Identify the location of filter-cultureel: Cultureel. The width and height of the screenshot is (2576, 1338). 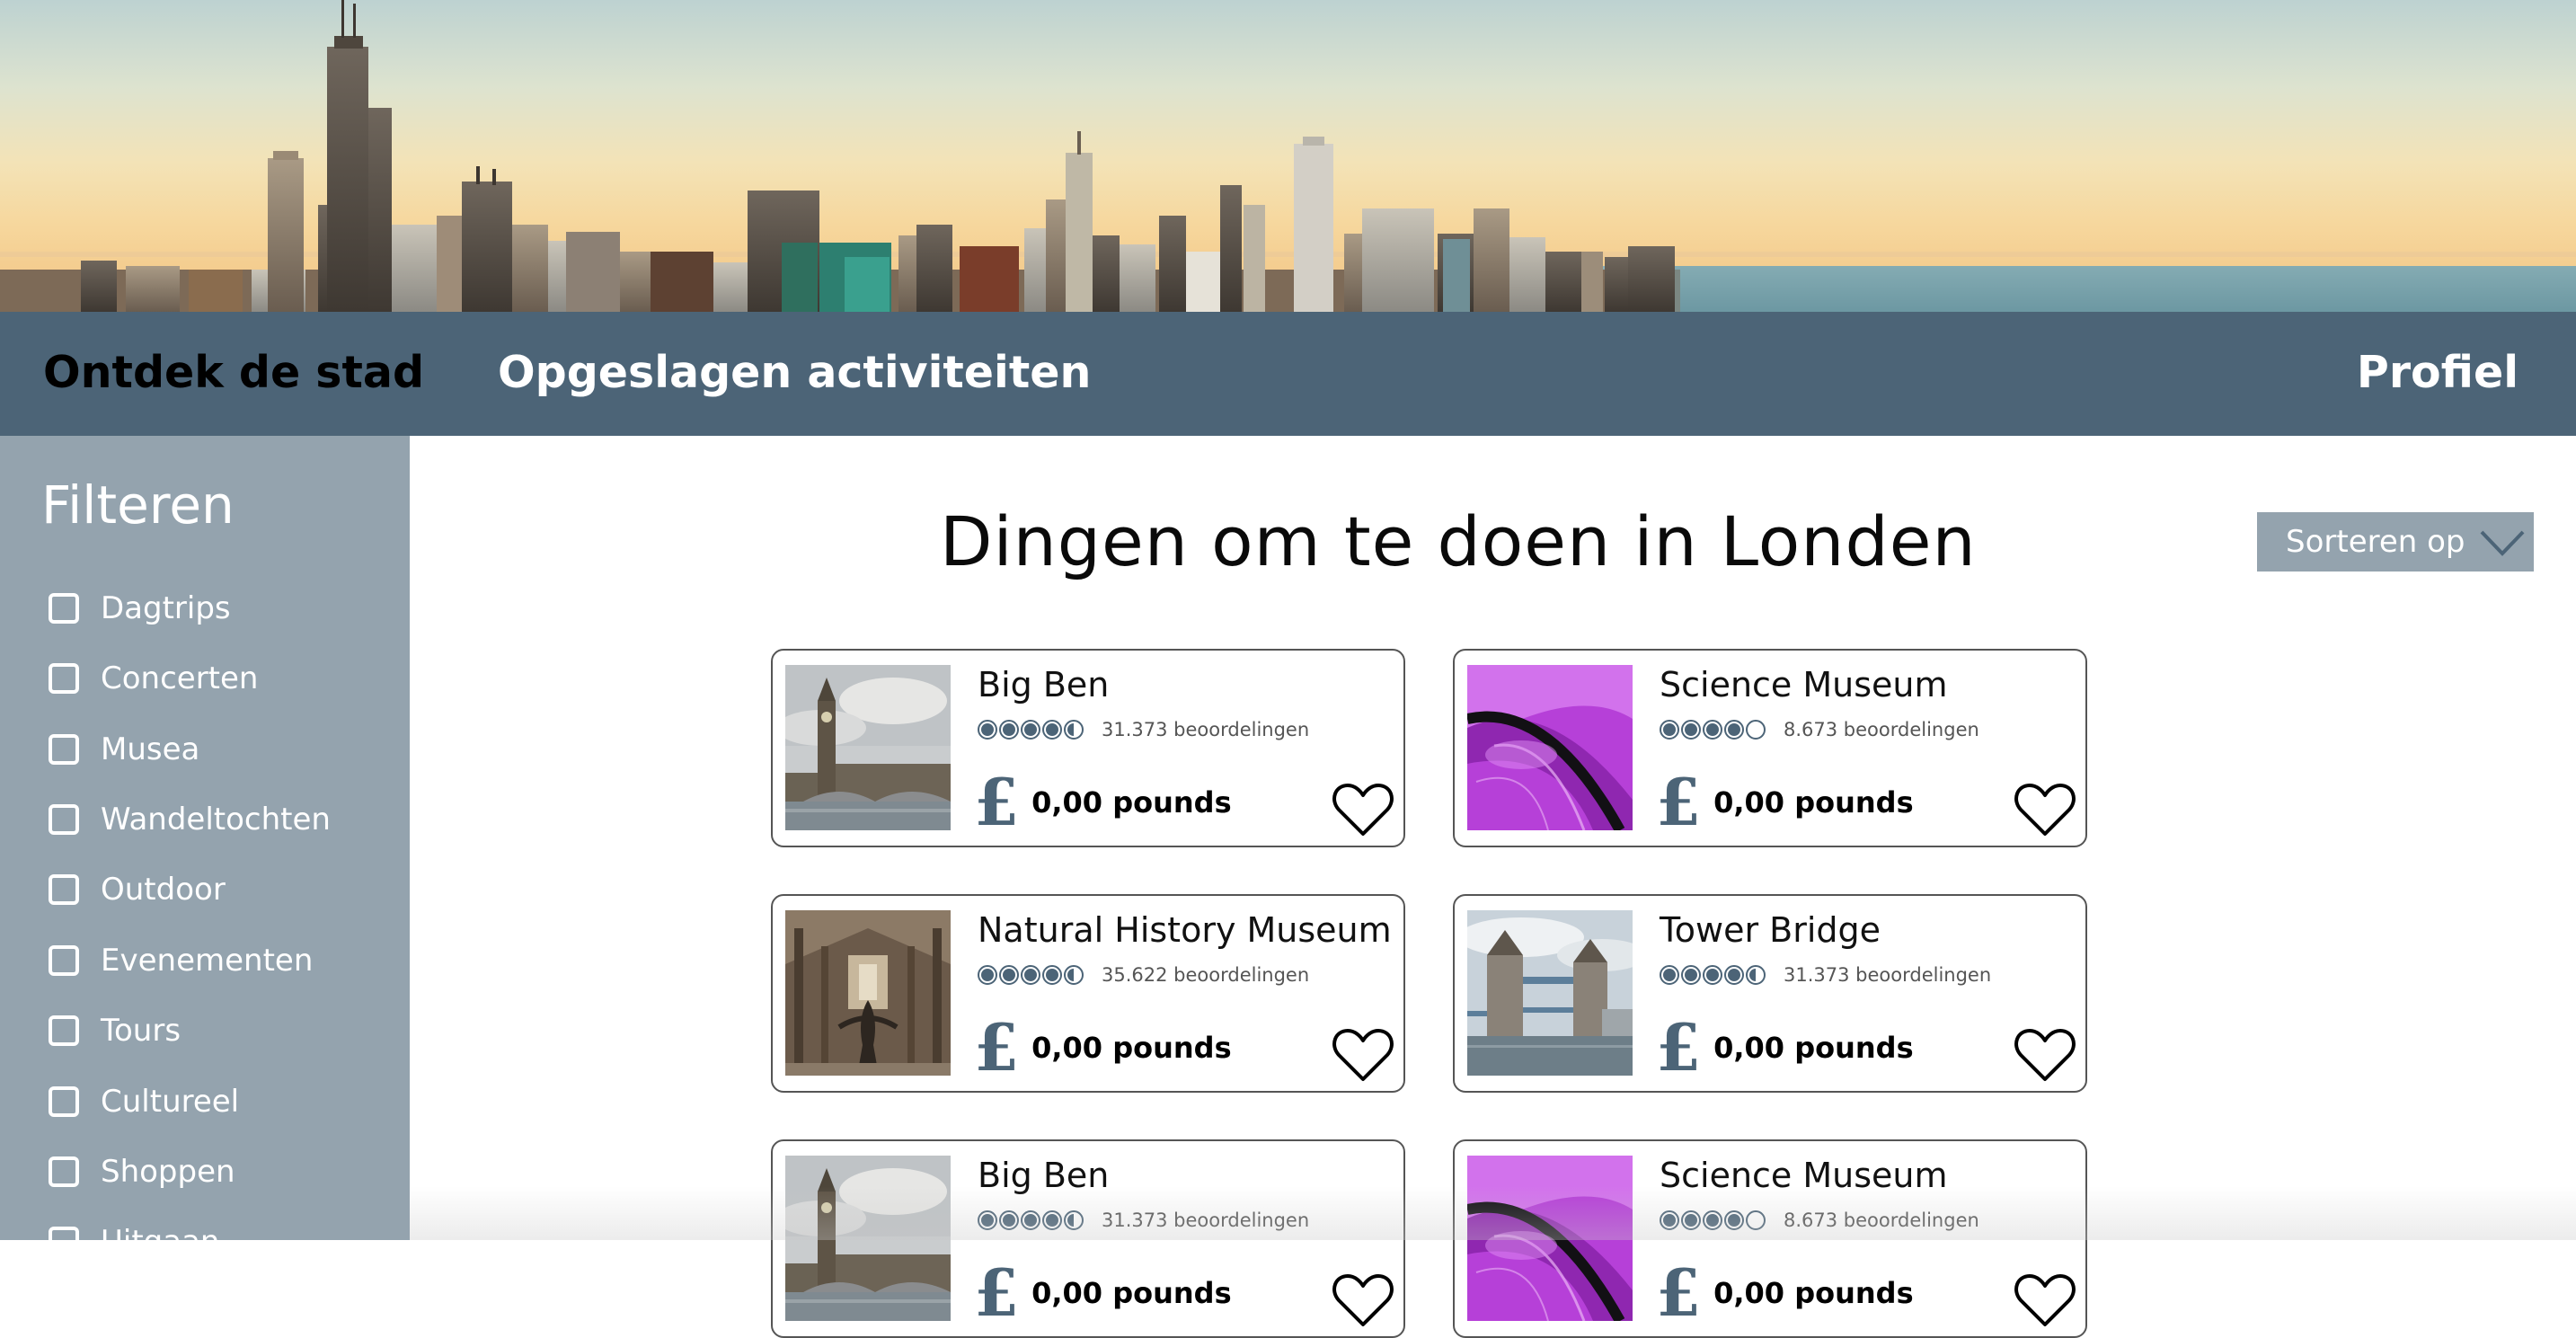
(144, 1101).